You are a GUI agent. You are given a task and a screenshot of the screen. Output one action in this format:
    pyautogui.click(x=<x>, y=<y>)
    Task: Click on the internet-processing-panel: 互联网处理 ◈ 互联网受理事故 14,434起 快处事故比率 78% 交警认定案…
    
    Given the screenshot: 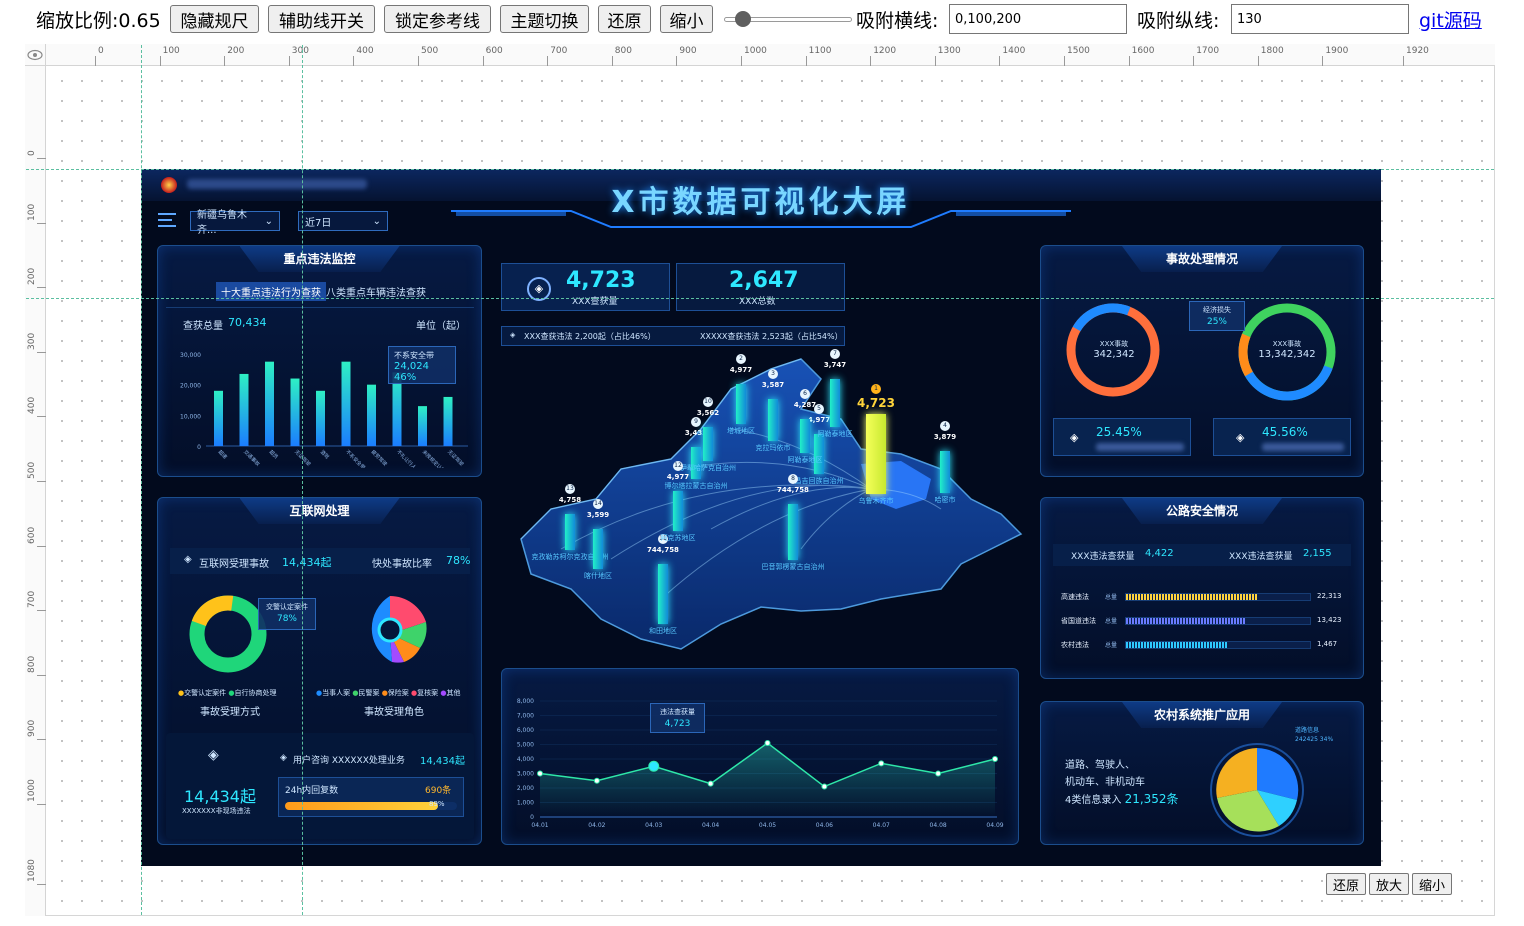 What is the action you would take?
    pyautogui.click(x=319, y=671)
    